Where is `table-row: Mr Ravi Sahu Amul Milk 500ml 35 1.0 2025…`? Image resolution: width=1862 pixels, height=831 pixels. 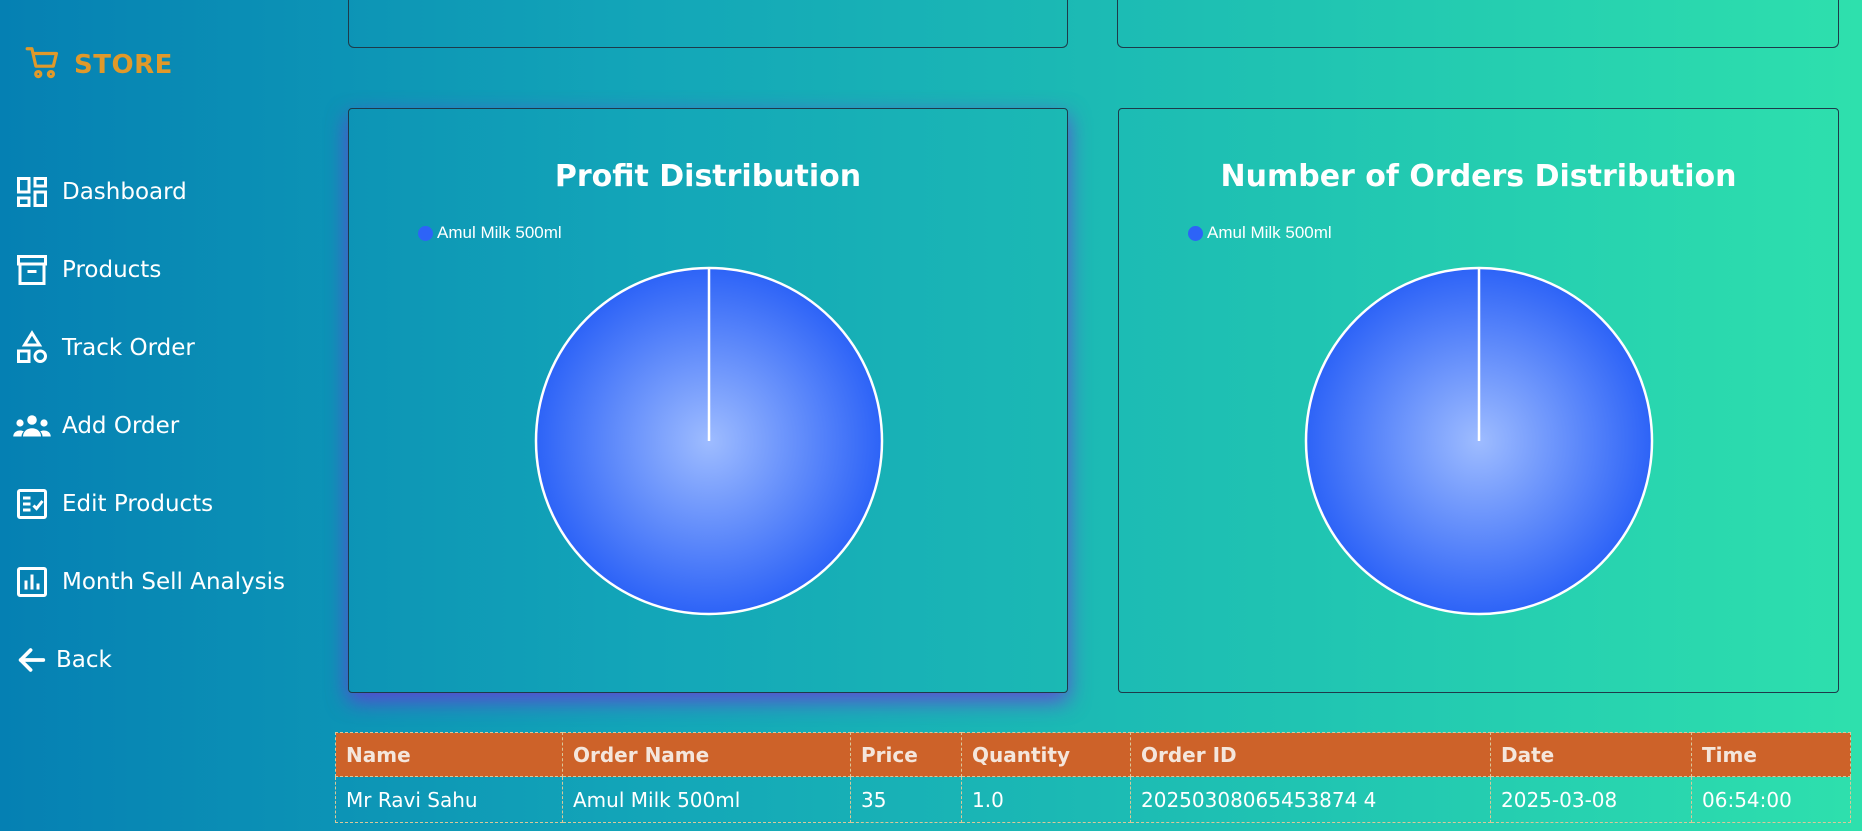
table-row: Mr Ravi Sahu Amul Milk 500ml 35 1.0 2025… is located at coordinates (1093, 799).